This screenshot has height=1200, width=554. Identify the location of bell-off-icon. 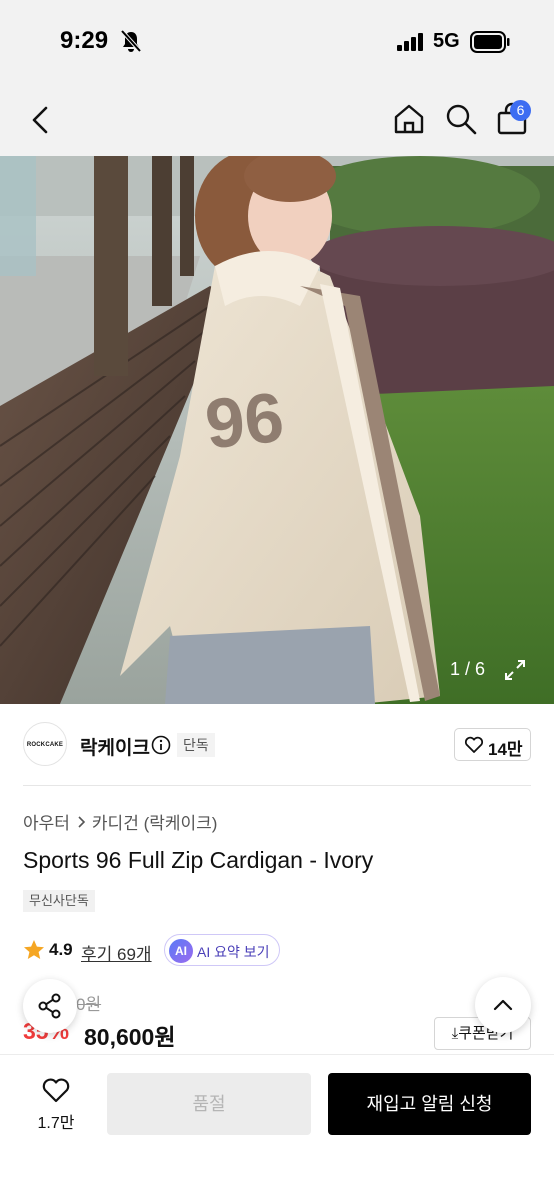
(131, 41).